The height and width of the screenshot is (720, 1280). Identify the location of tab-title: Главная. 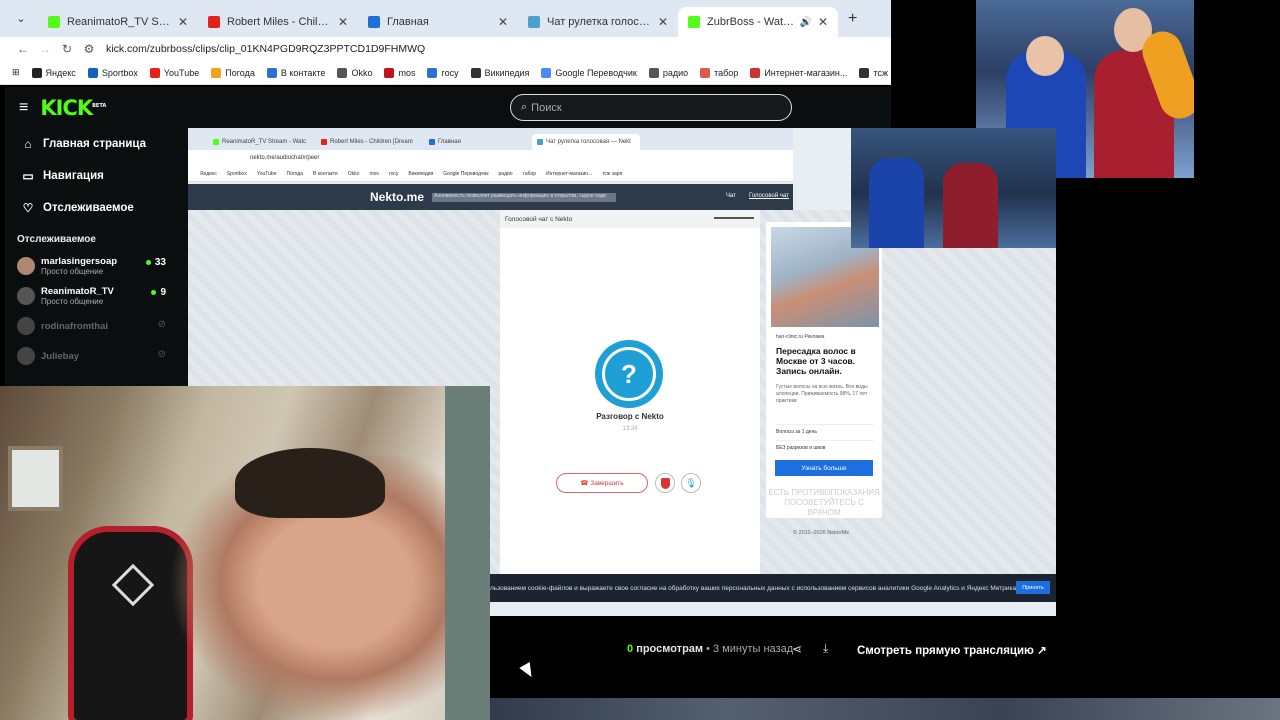
(408, 22).